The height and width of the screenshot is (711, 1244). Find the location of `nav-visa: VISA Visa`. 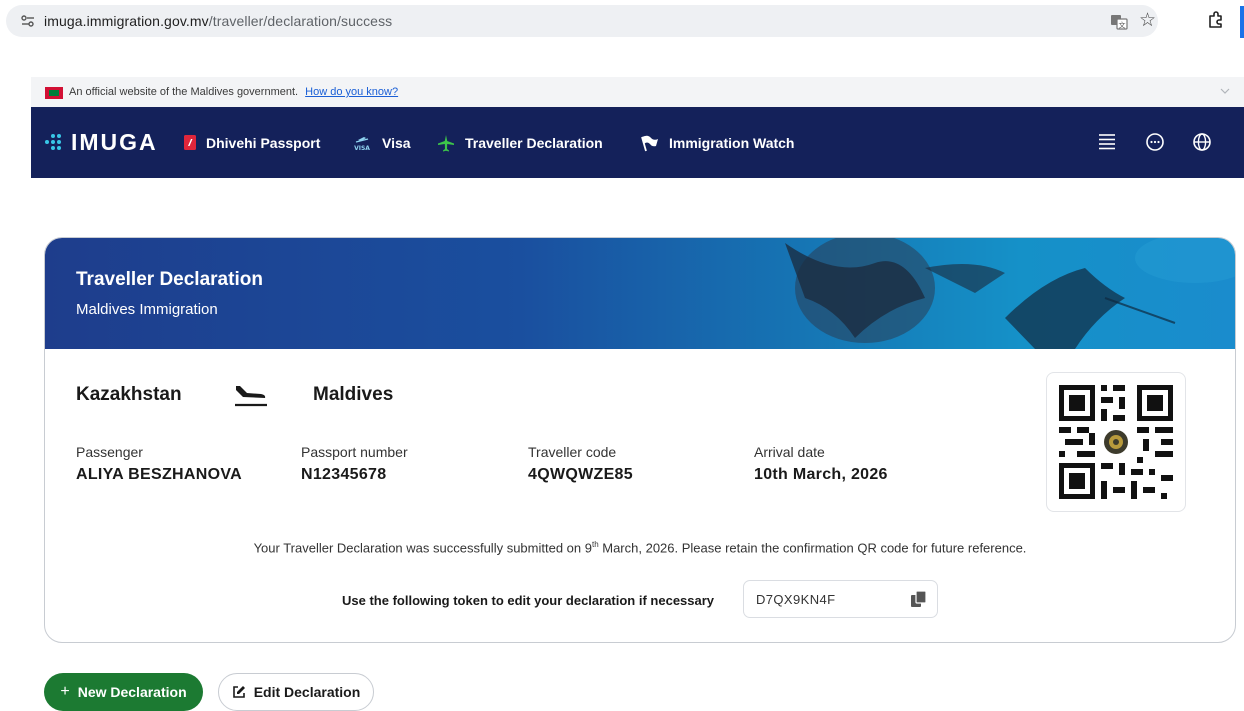

nav-visa: VISA Visa is located at coordinates (381, 142).